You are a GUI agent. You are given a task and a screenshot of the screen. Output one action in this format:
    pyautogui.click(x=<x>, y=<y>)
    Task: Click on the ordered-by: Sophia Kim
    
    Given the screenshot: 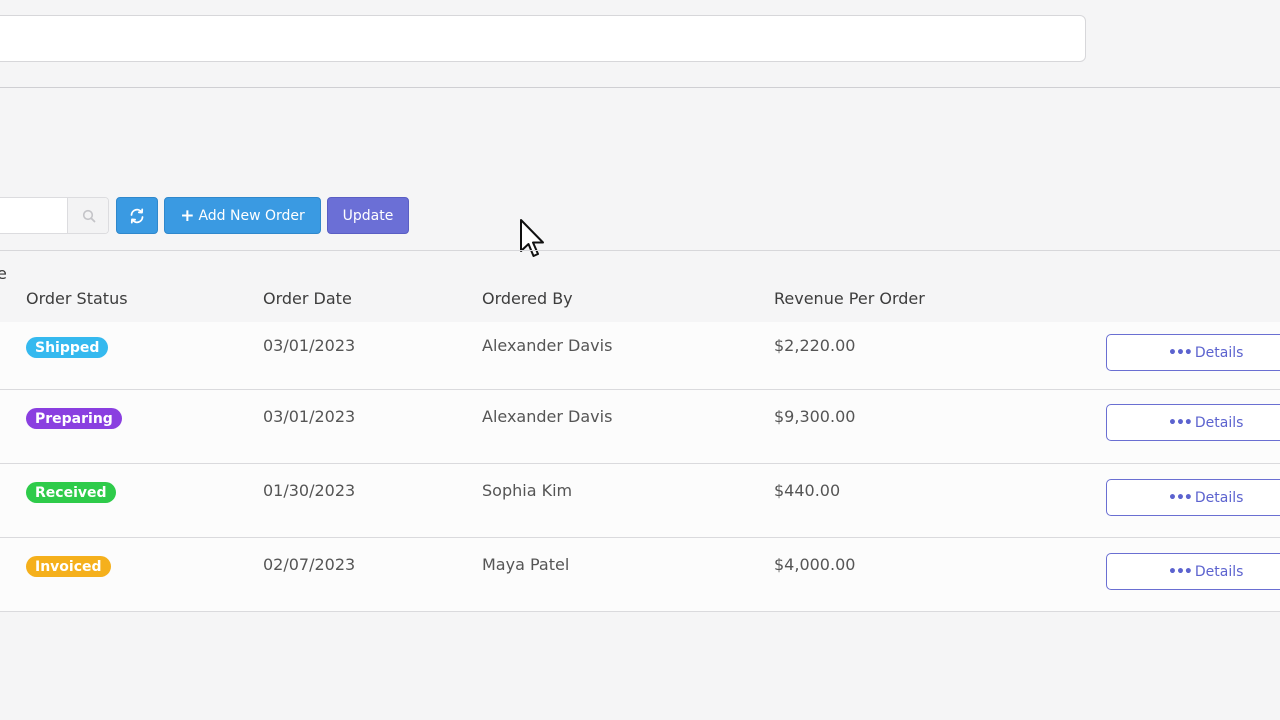 What is the action you would take?
    pyautogui.click(x=527, y=490)
    